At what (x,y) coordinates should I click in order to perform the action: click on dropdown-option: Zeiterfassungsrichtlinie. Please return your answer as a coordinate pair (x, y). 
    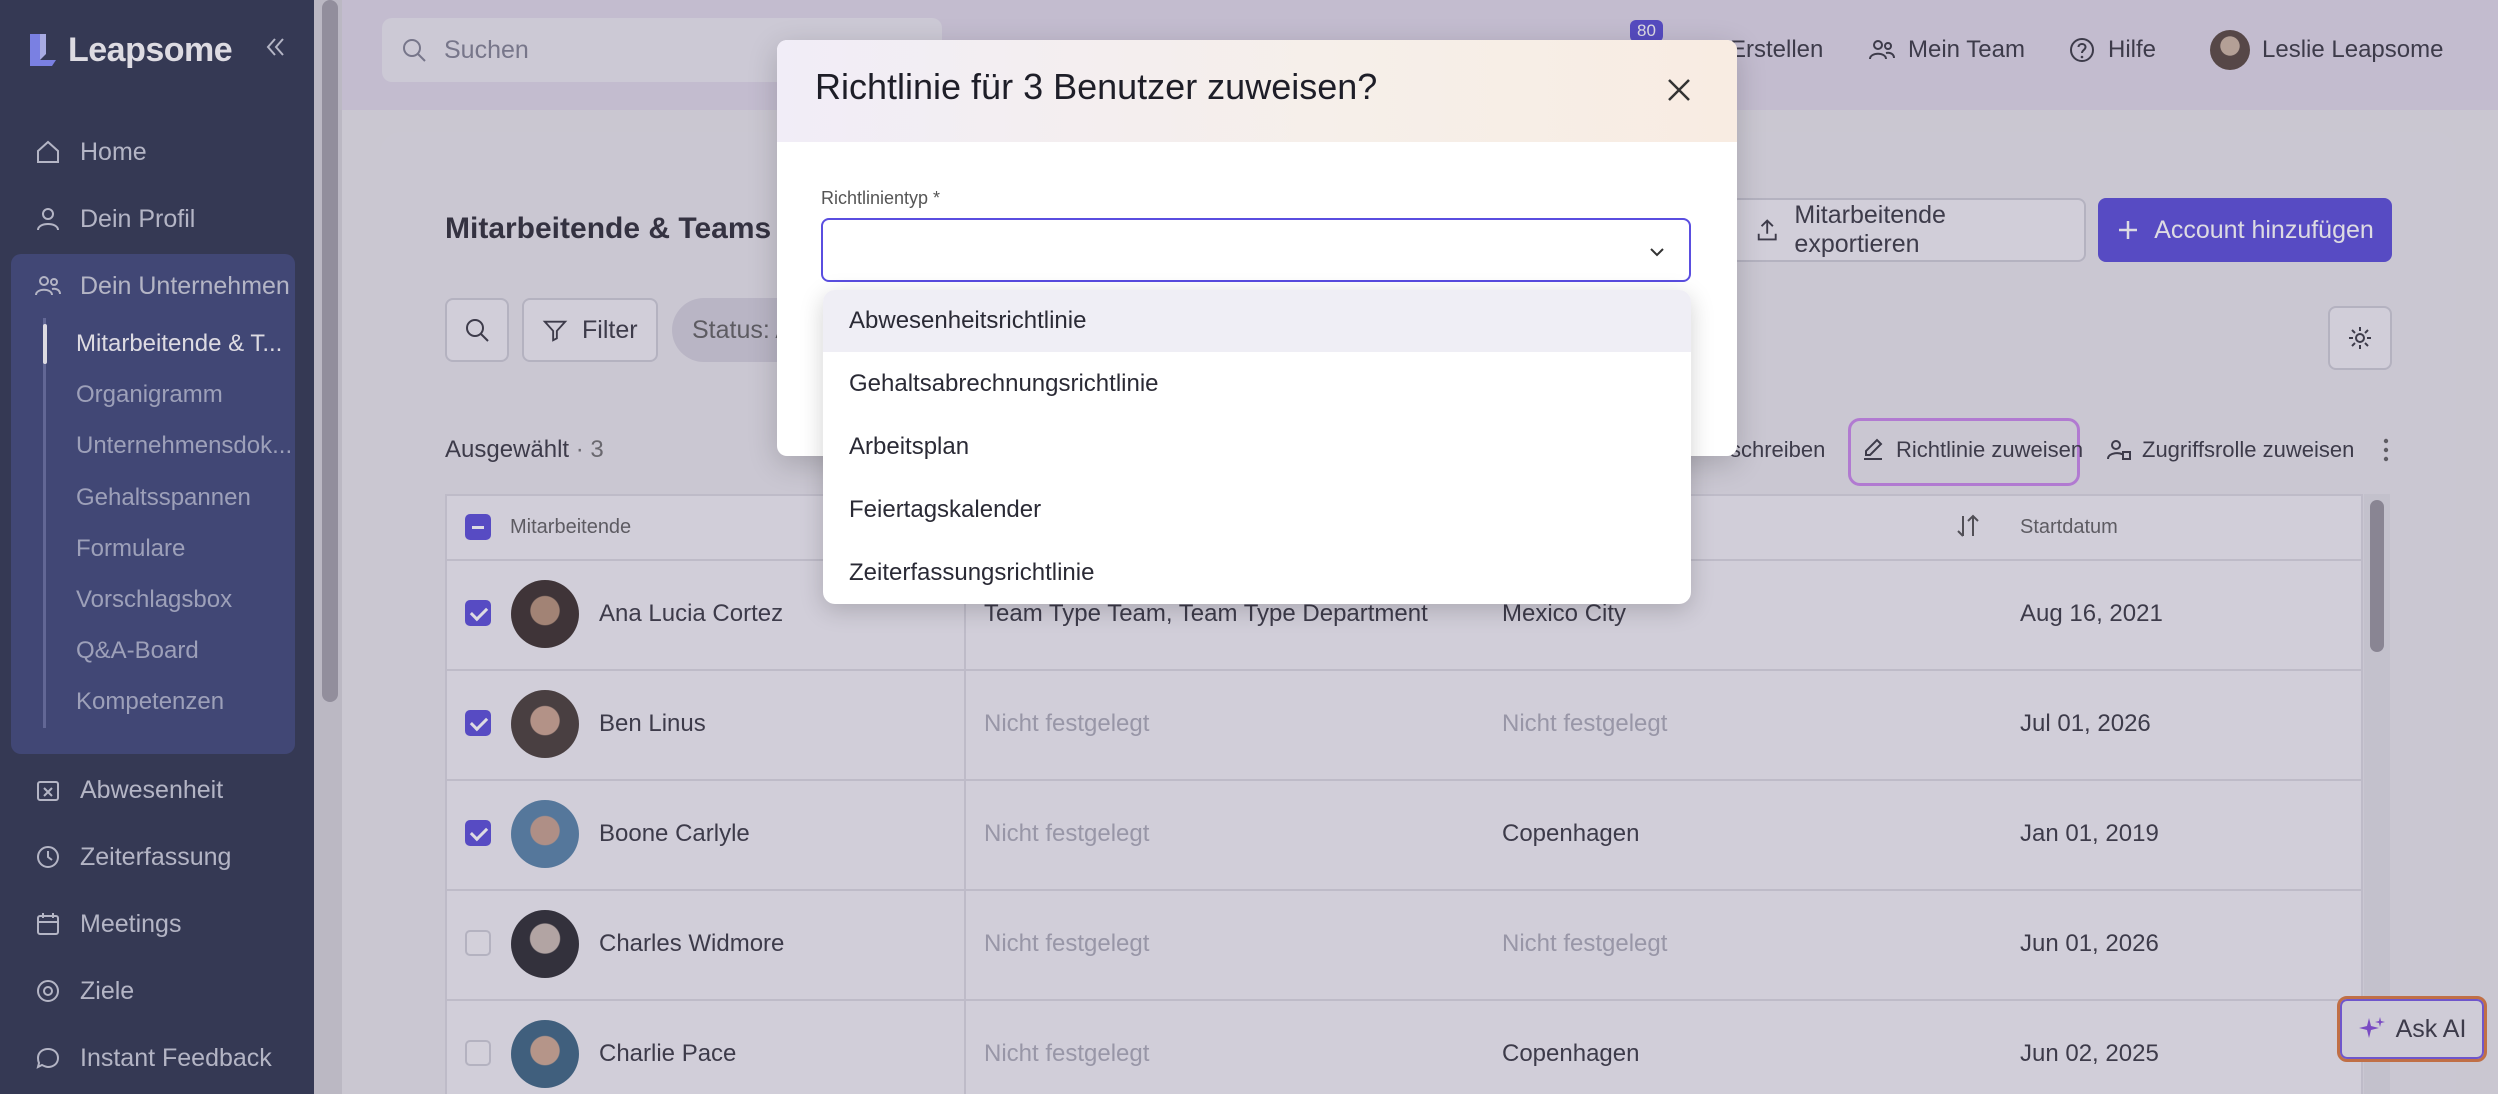
    Looking at the image, I should click on (1257, 573).